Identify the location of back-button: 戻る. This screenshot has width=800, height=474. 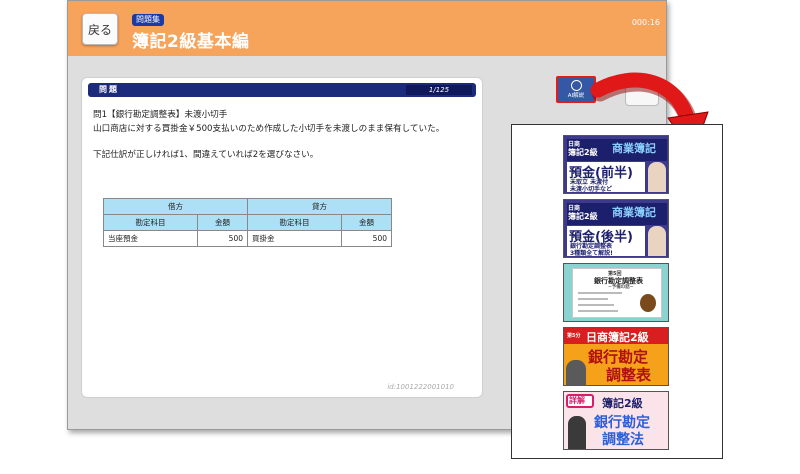
(100, 29).